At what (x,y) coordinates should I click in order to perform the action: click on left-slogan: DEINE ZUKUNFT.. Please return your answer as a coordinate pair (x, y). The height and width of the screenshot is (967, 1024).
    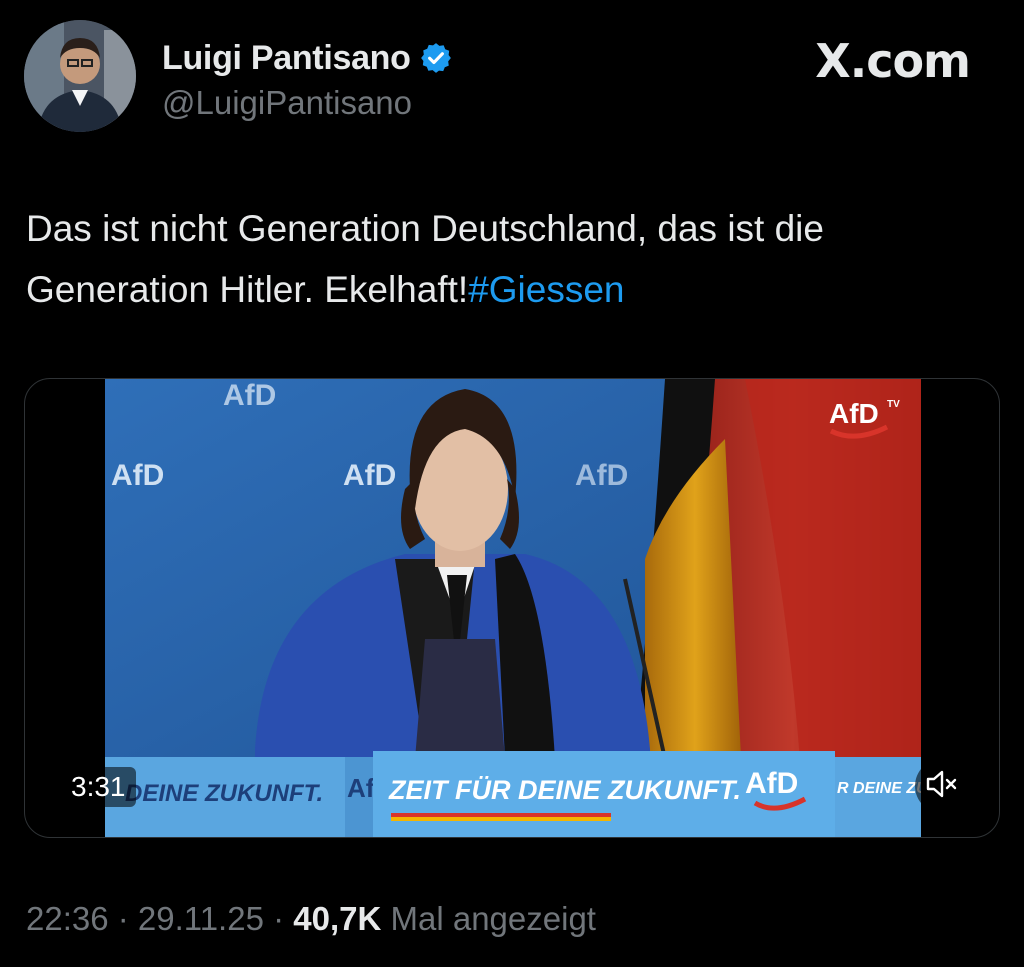
    Looking at the image, I should click on (224, 793).